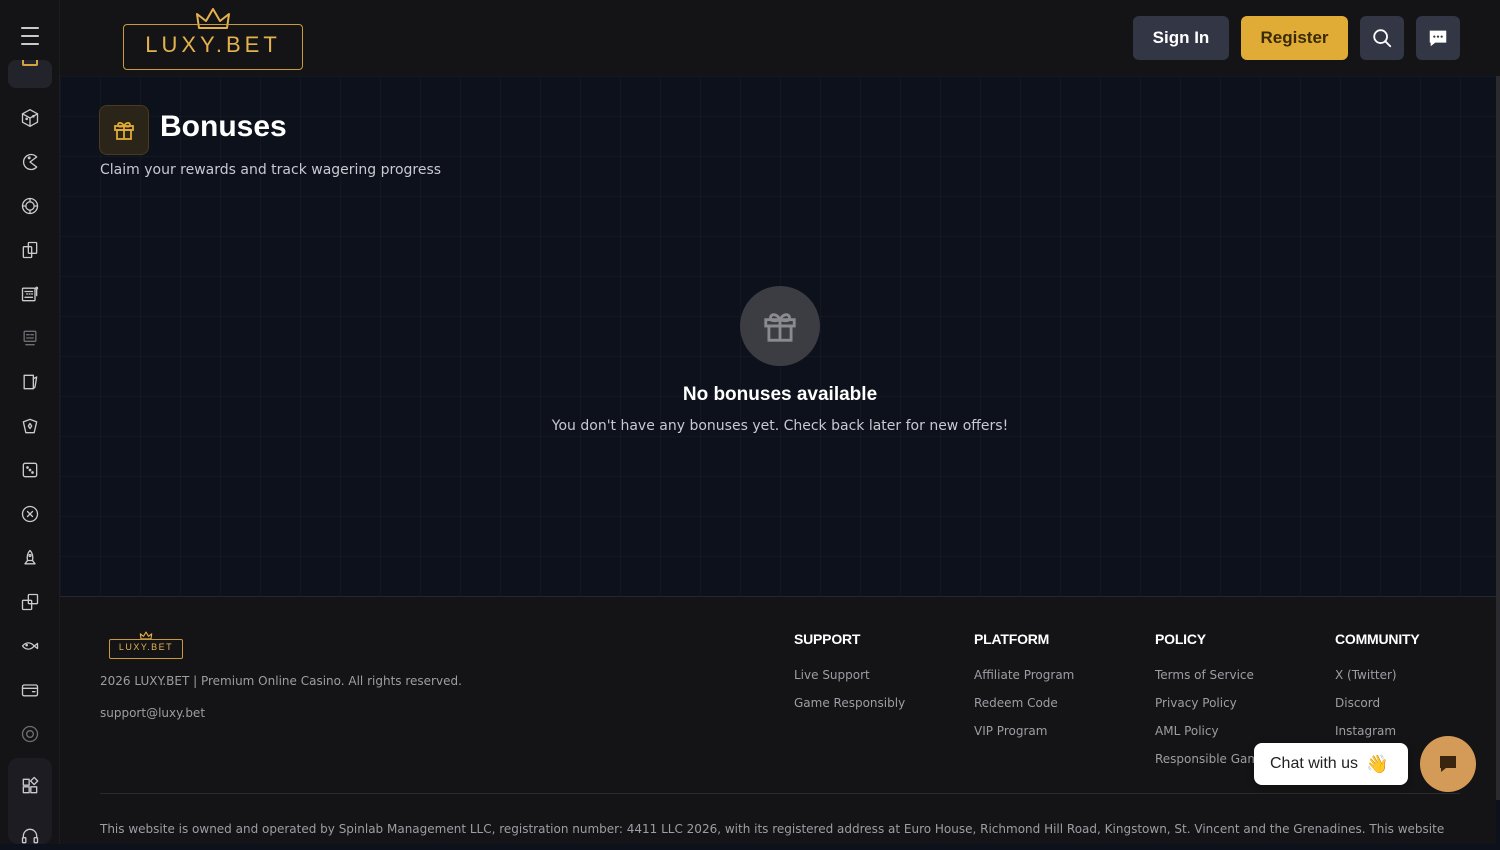  What do you see at coordinates (1181, 38) in the screenshot?
I see `sign-in-button: Sign In` at bounding box center [1181, 38].